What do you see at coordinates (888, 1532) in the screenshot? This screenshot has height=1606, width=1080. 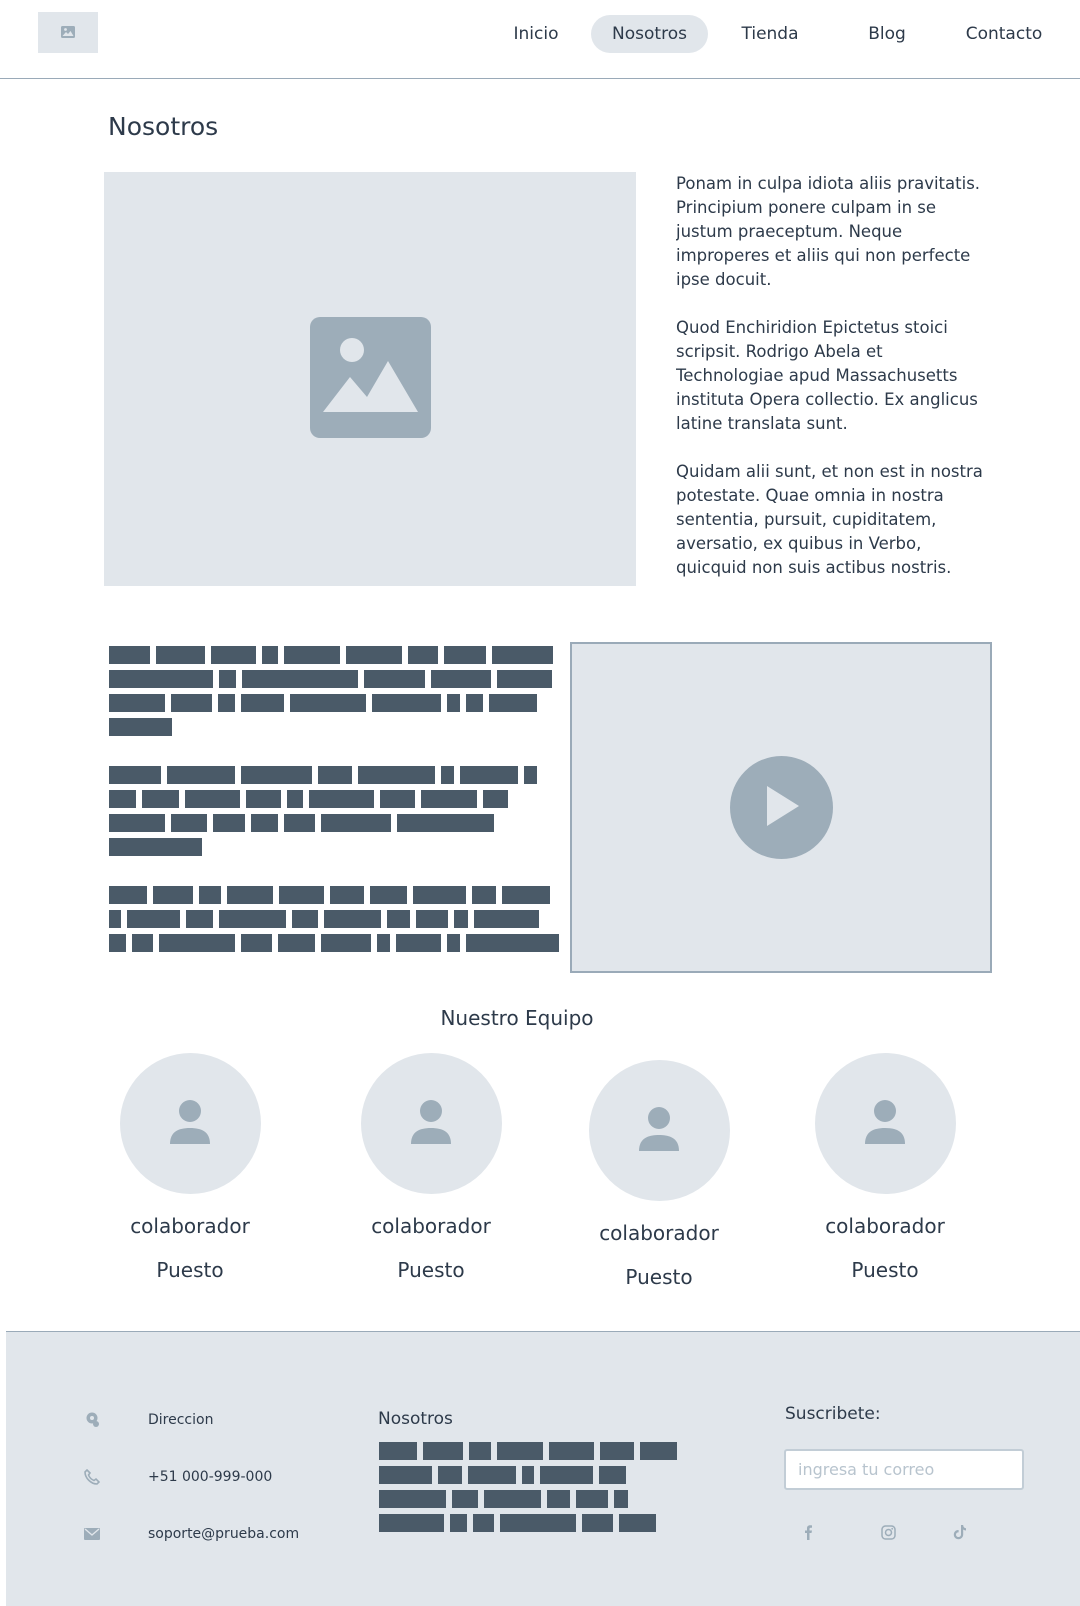 I see `instagram-icon` at bounding box center [888, 1532].